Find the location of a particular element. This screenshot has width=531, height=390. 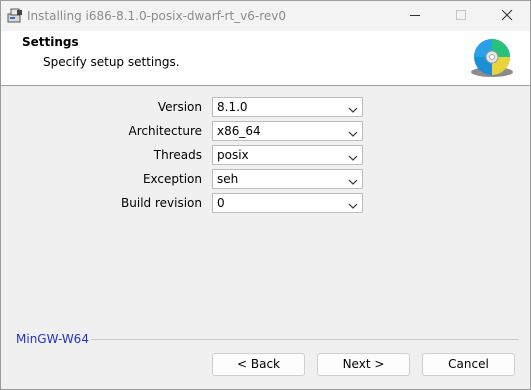

maximize-button is located at coordinates (461, 16).